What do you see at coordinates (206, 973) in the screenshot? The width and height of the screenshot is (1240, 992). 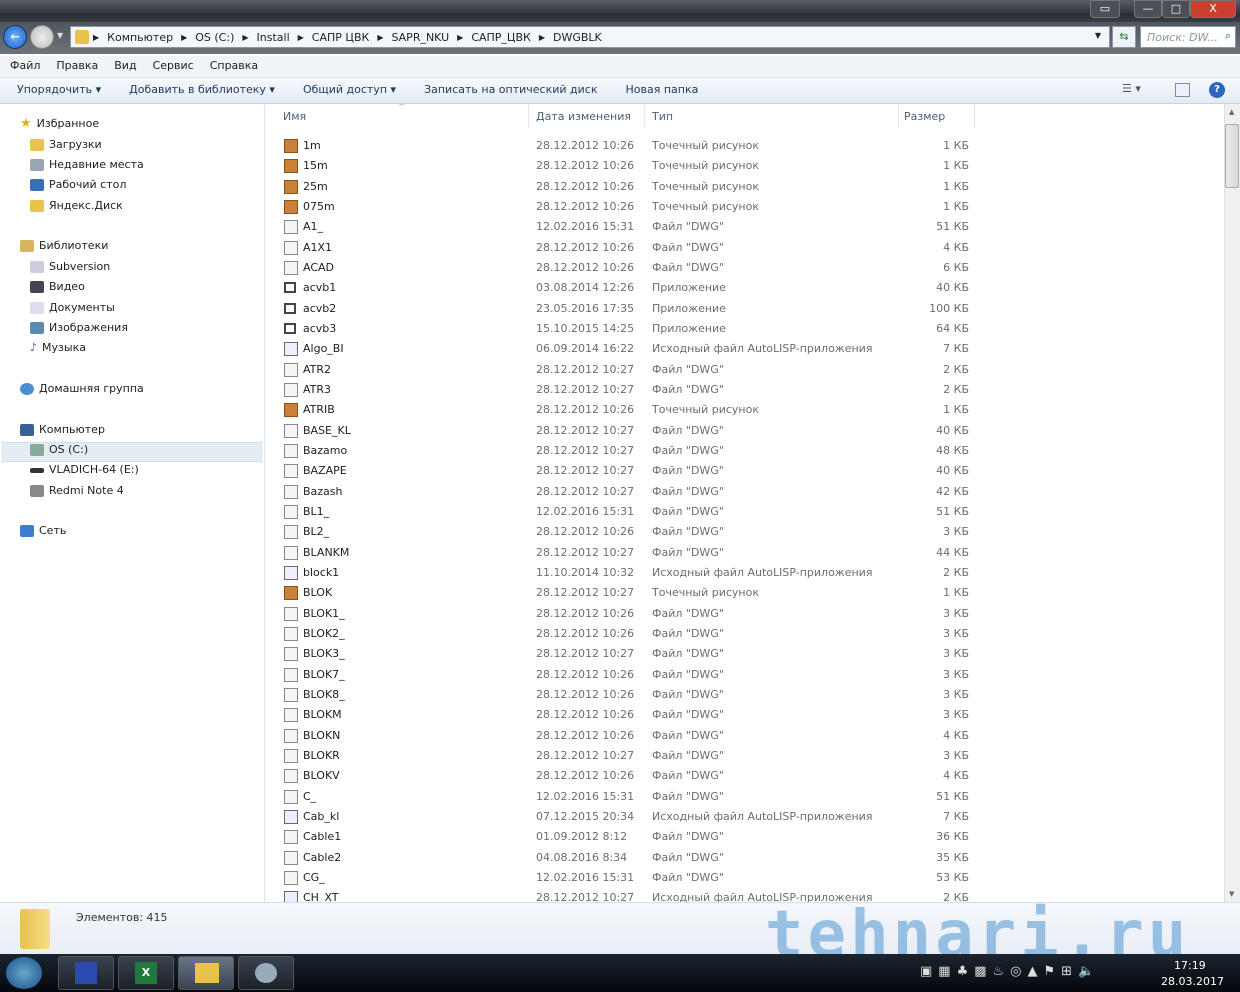 I see `taskbar-explorer` at bounding box center [206, 973].